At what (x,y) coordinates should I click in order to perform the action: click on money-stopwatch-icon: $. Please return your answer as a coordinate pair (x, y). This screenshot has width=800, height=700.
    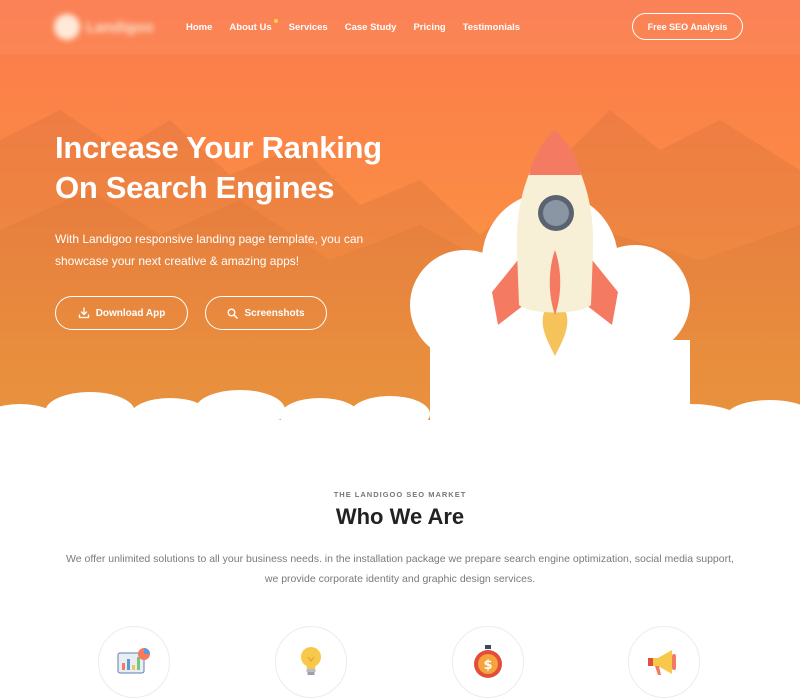
    Looking at the image, I should click on (488, 661).